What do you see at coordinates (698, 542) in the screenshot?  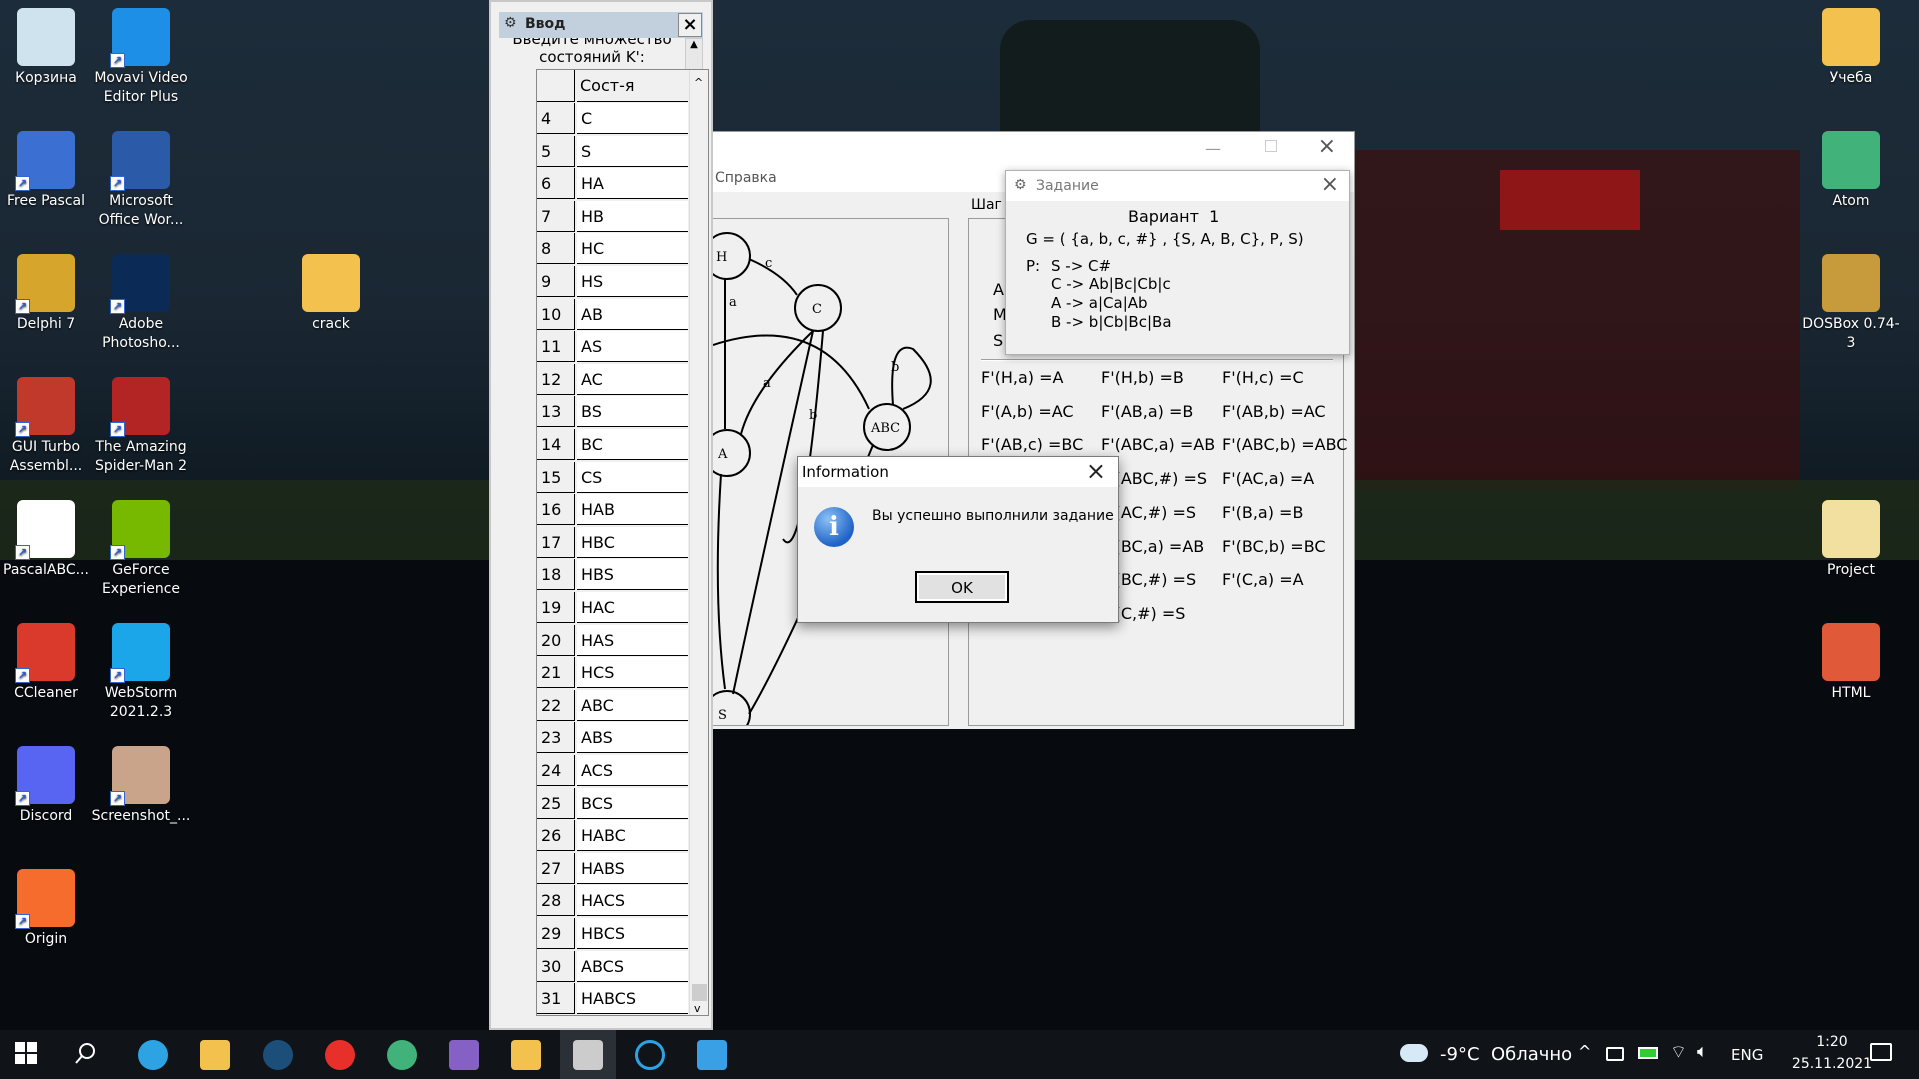 I see `grid-scrollbar: ^ v` at bounding box center [698, 542].